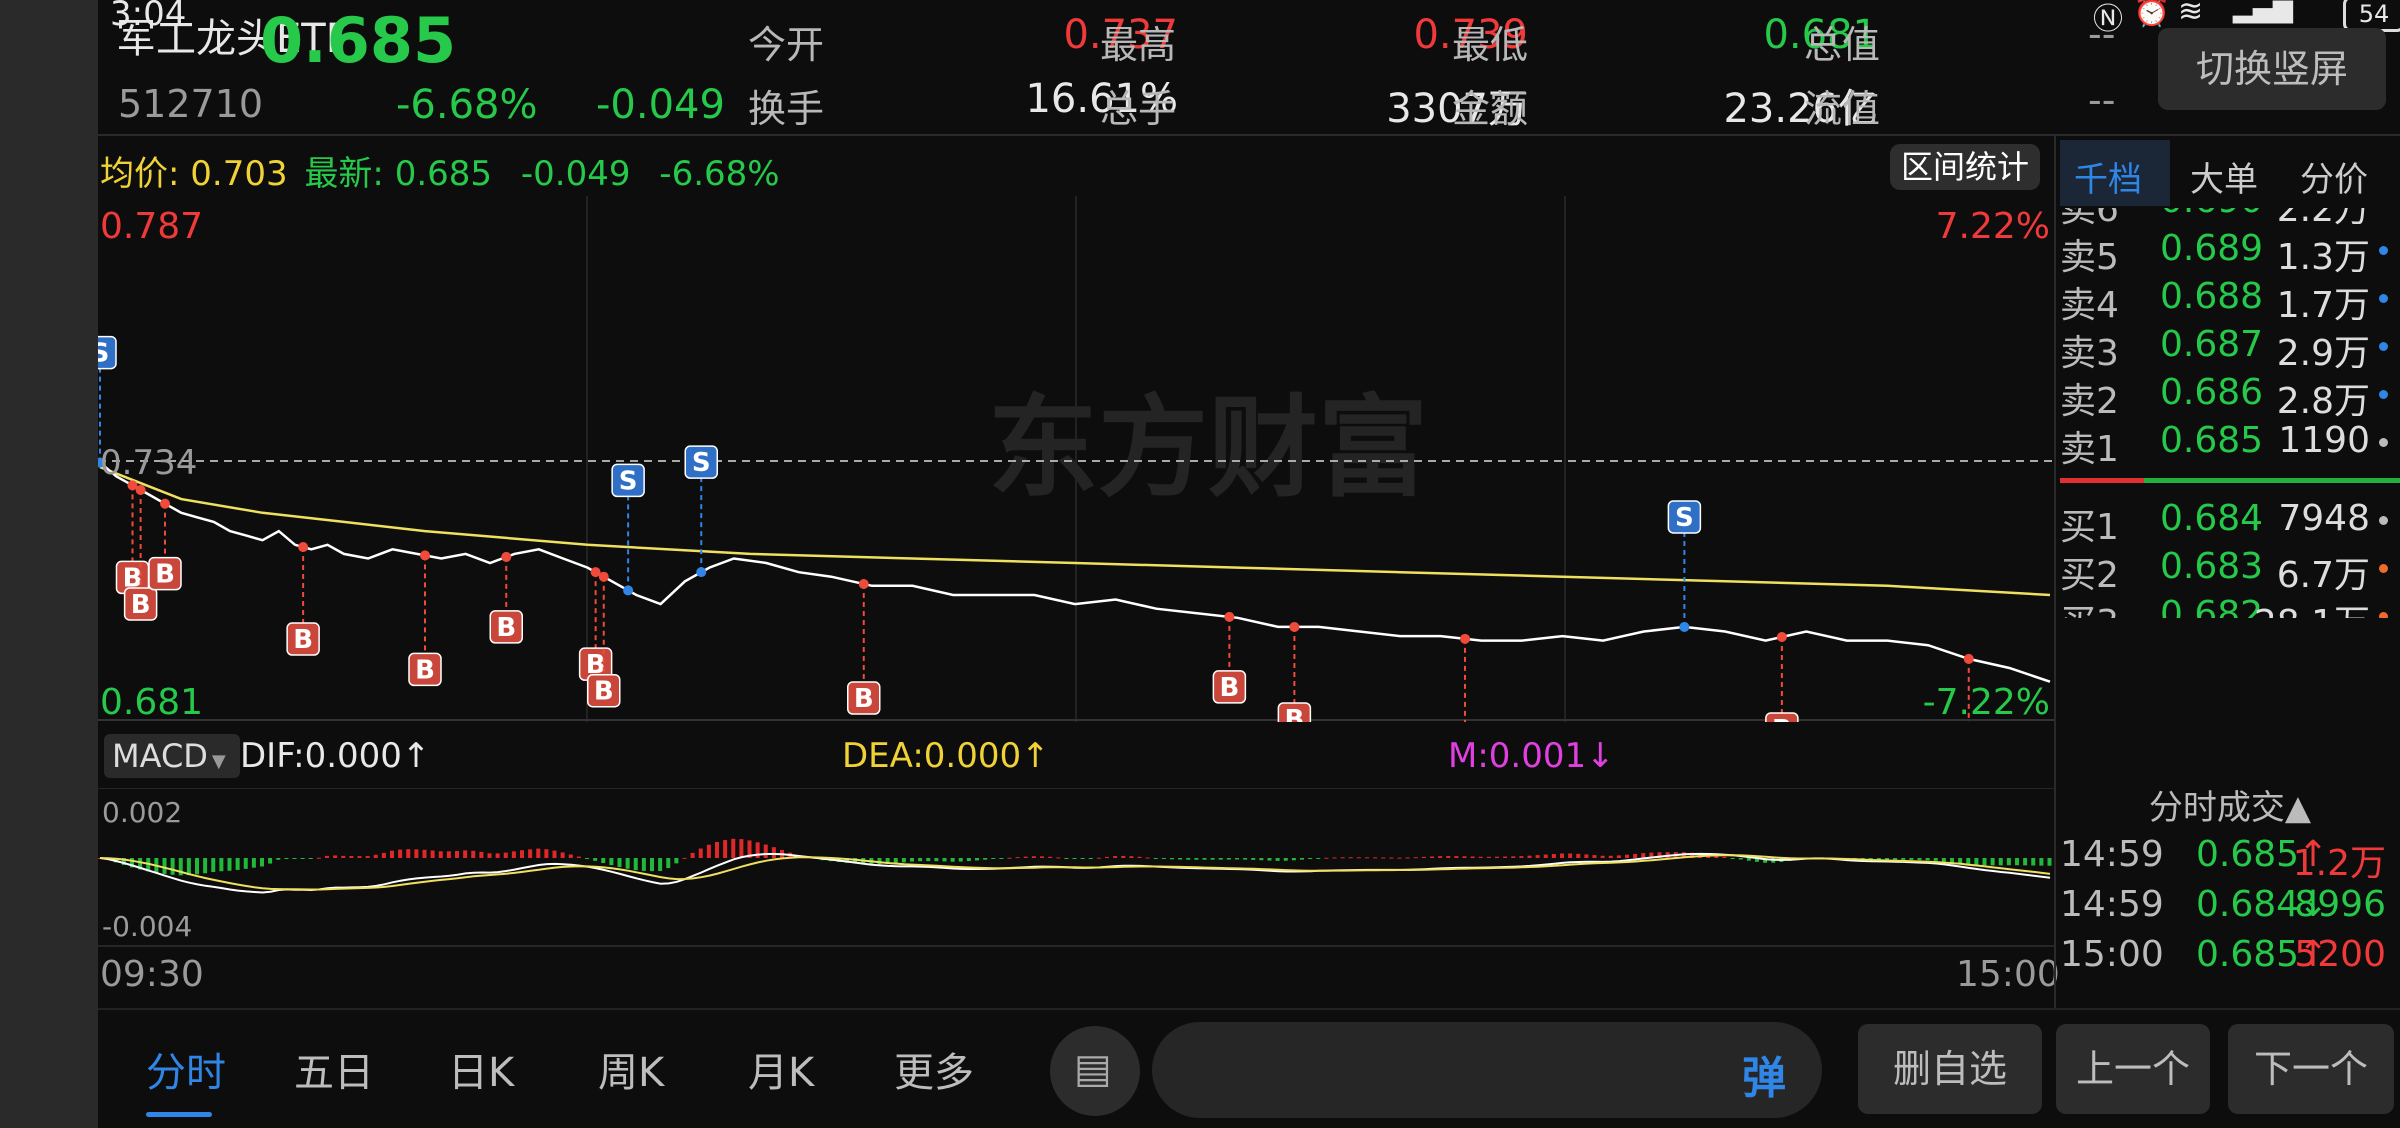 This screenshot has height=1128, width=2400. I want to click on tab-rik: 日K, so click(481, 1069).